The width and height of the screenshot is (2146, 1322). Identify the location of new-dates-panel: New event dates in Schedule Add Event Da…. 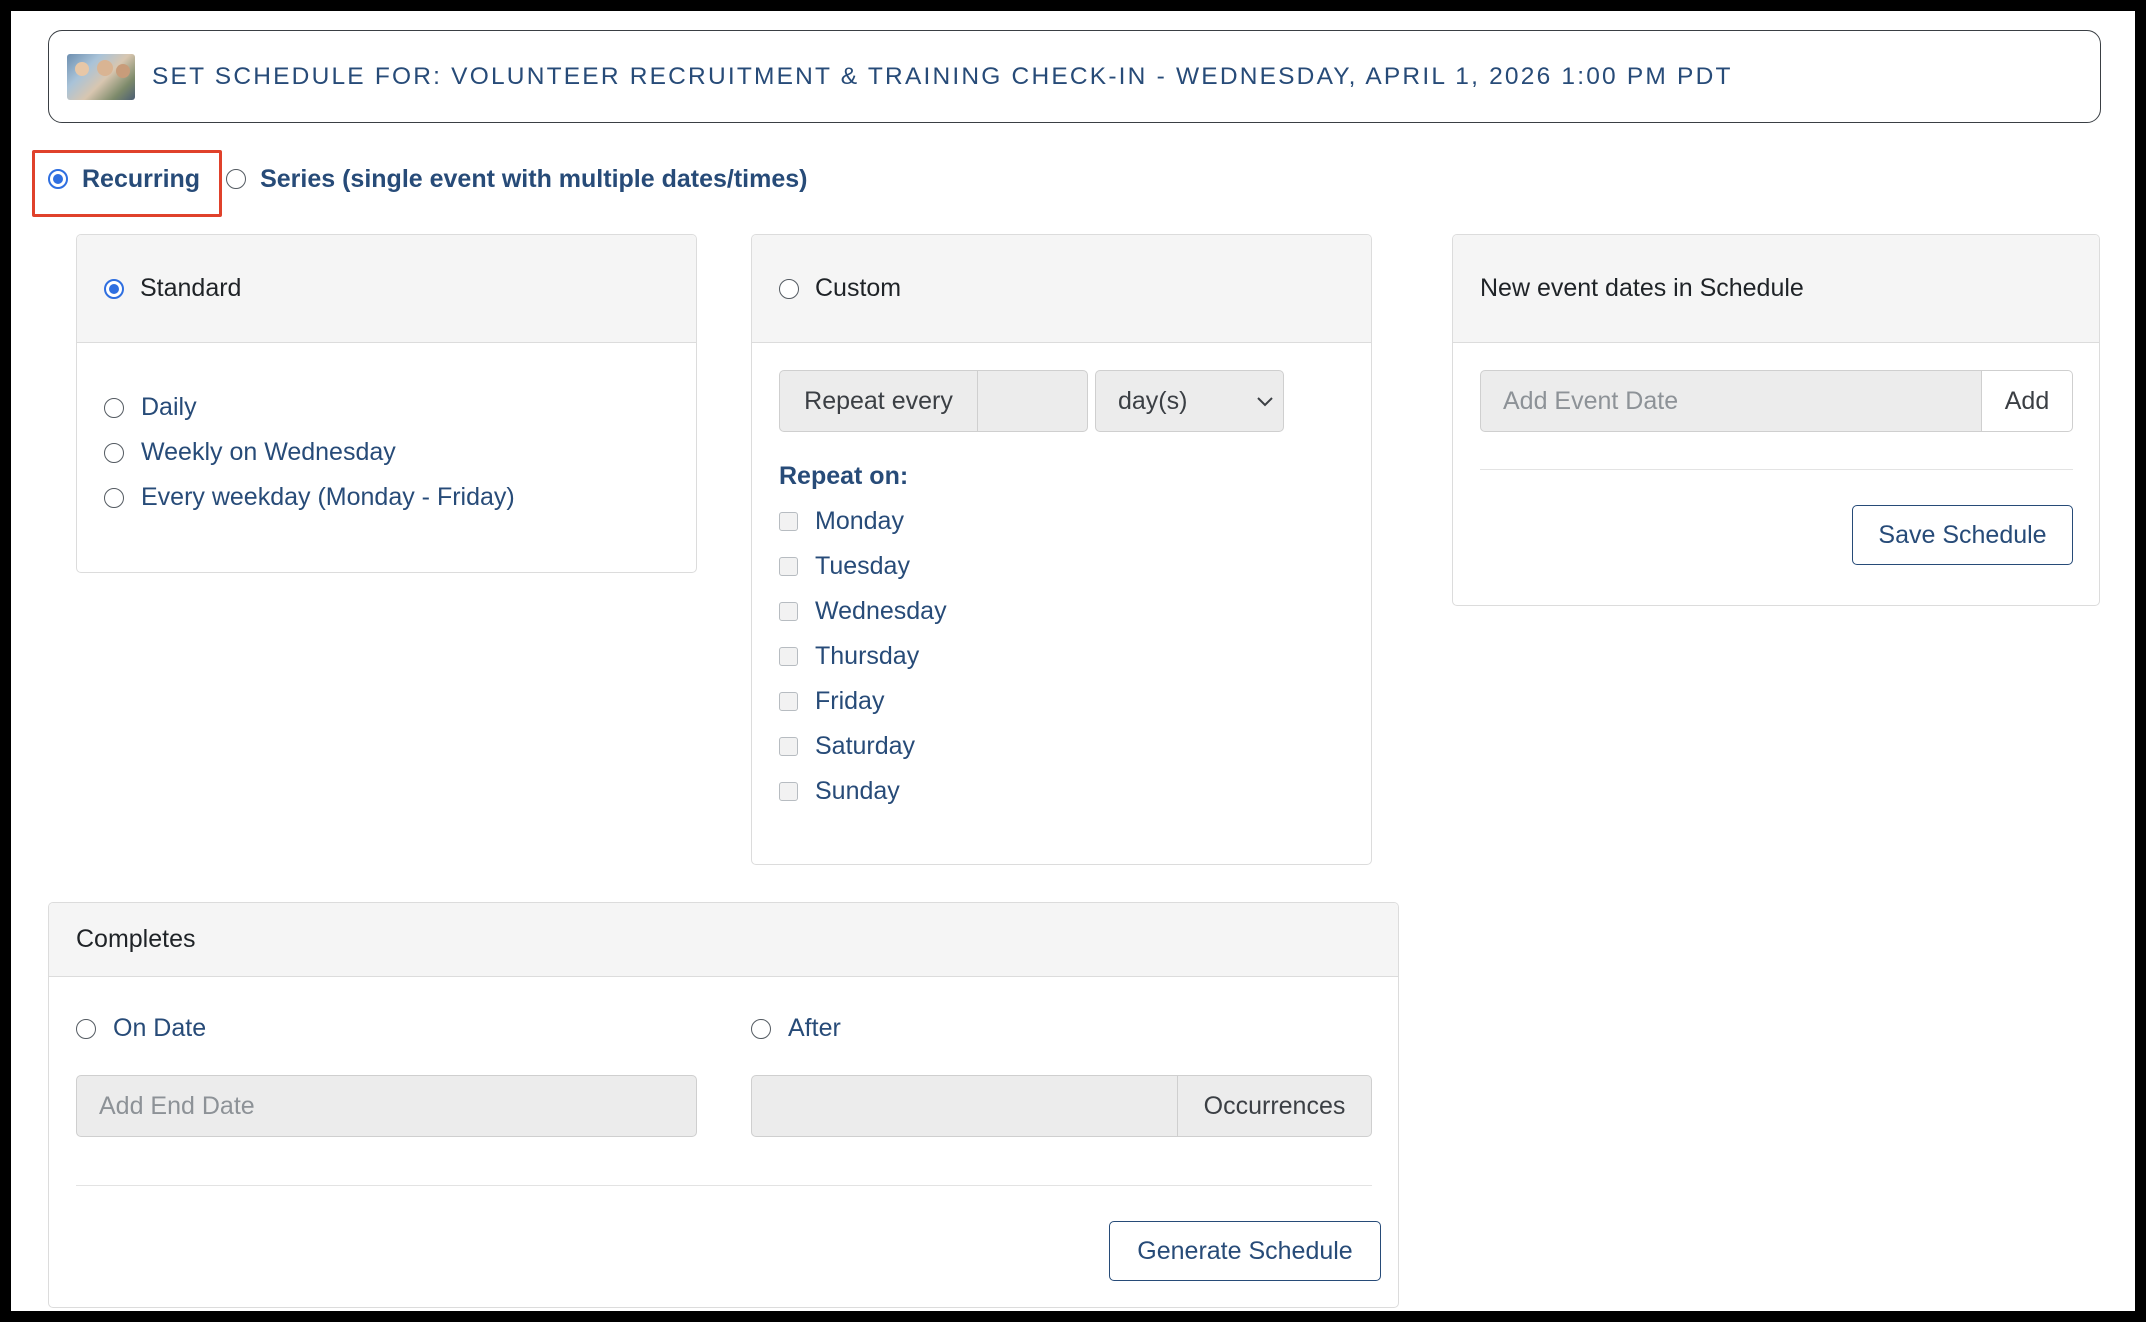
(1776, 420).